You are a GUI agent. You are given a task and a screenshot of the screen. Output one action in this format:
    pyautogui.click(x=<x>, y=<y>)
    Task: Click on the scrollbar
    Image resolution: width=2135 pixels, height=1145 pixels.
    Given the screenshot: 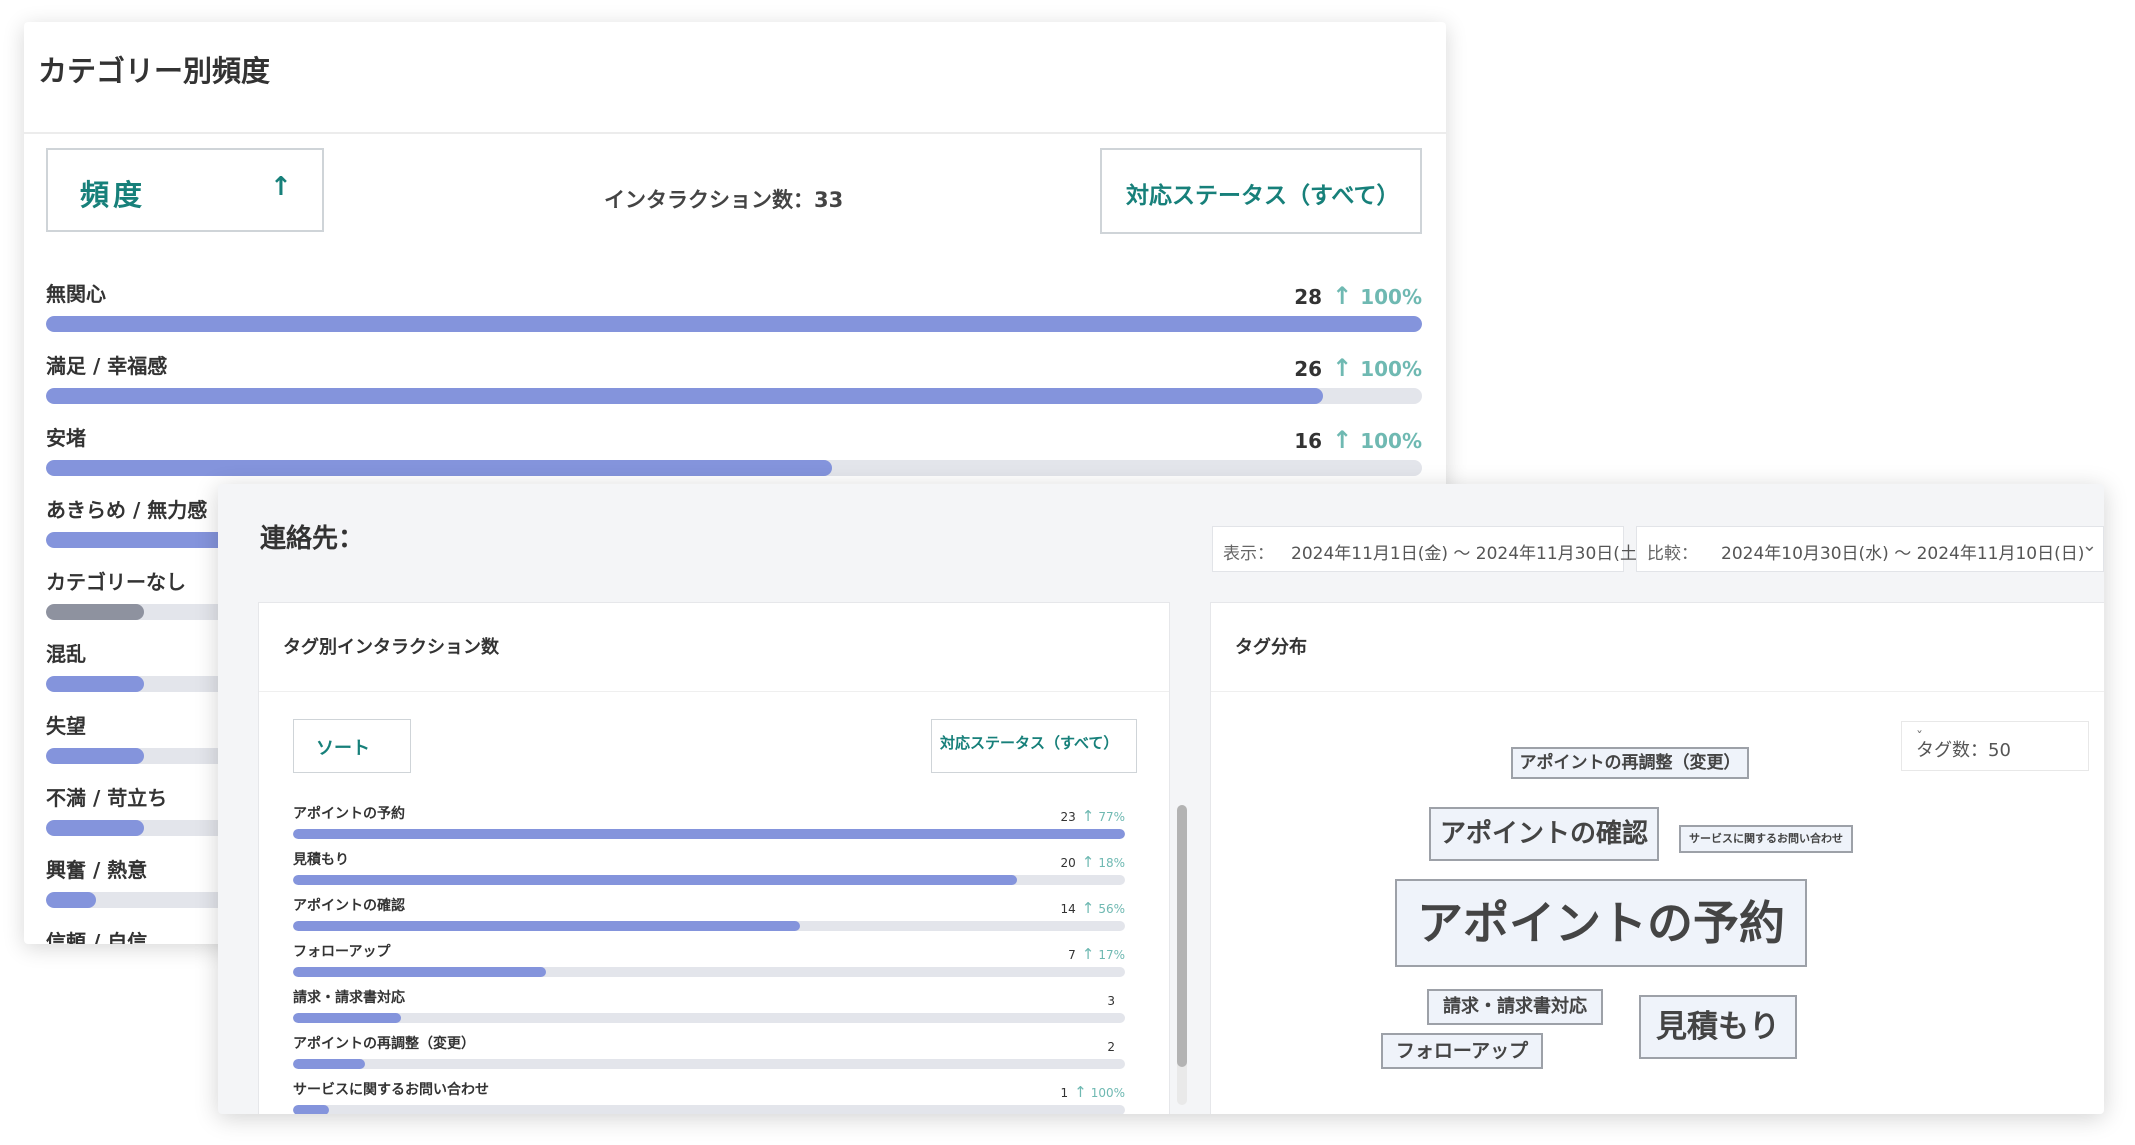 What is the action you would take?
    pyautogui.click(x=1182, y=955)
    